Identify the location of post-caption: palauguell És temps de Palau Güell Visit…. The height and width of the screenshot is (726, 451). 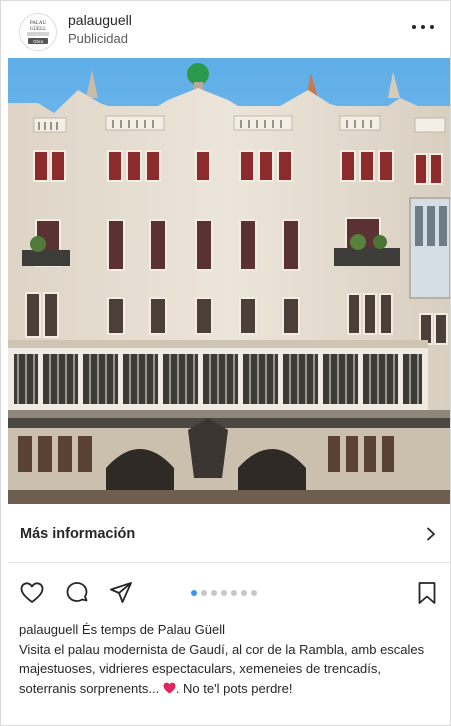
(229, 659).